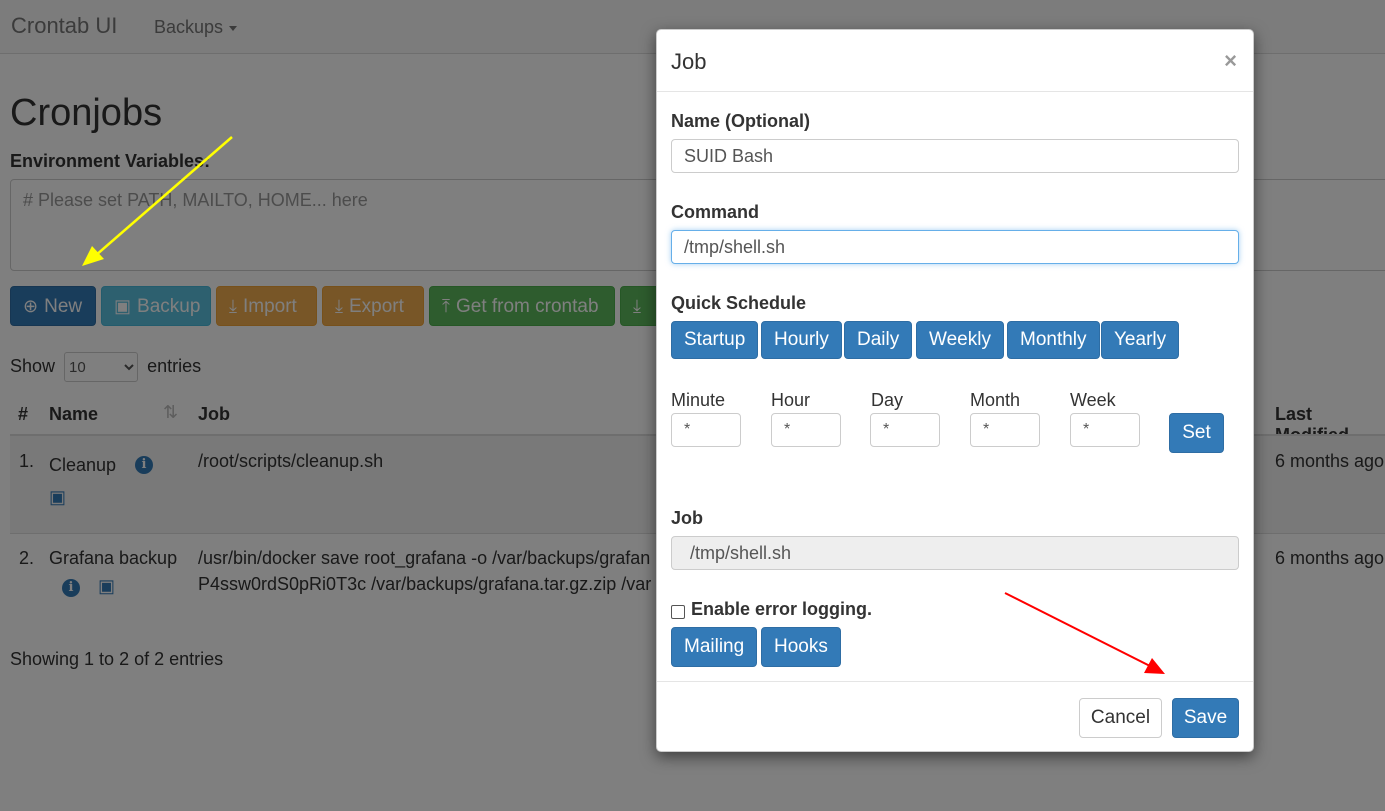 Image resolution: width=1385 pixels, height=811 pixels. Describe the element at coordinates (1093, 400) in the screenshot. I see `week-label: Week` at that location.